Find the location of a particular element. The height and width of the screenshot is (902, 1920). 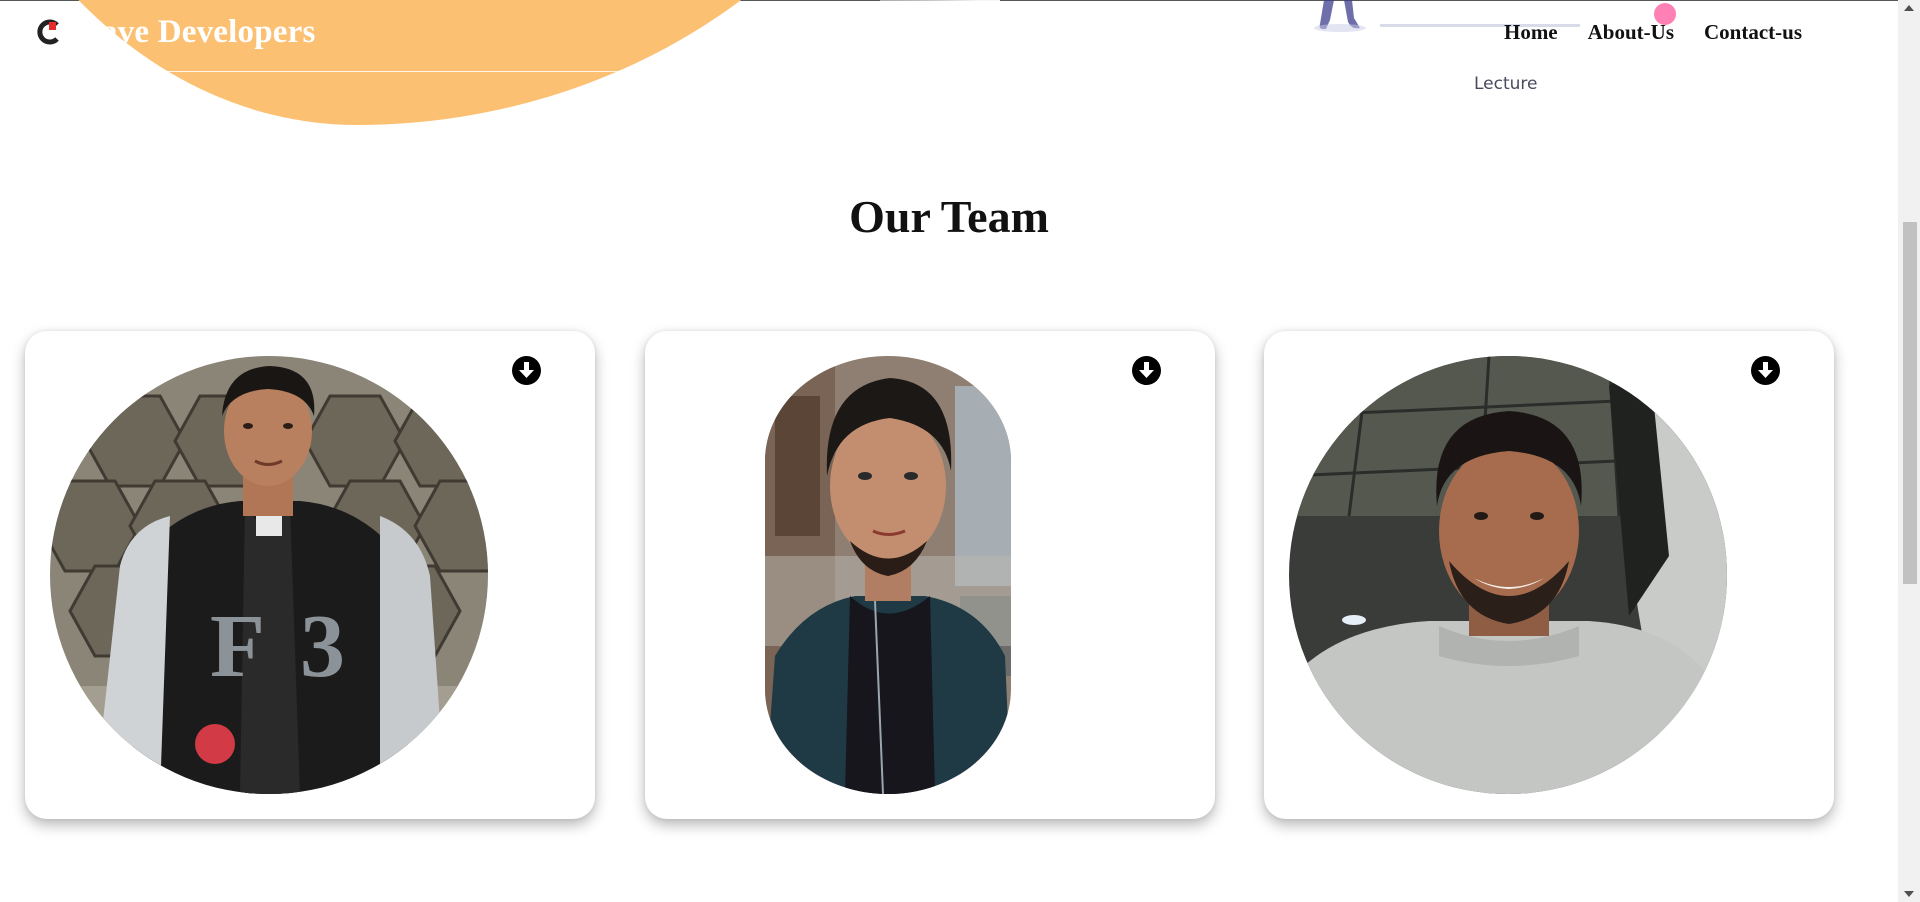

team-photo-1: F 3 is located at coordinates (269, 575).